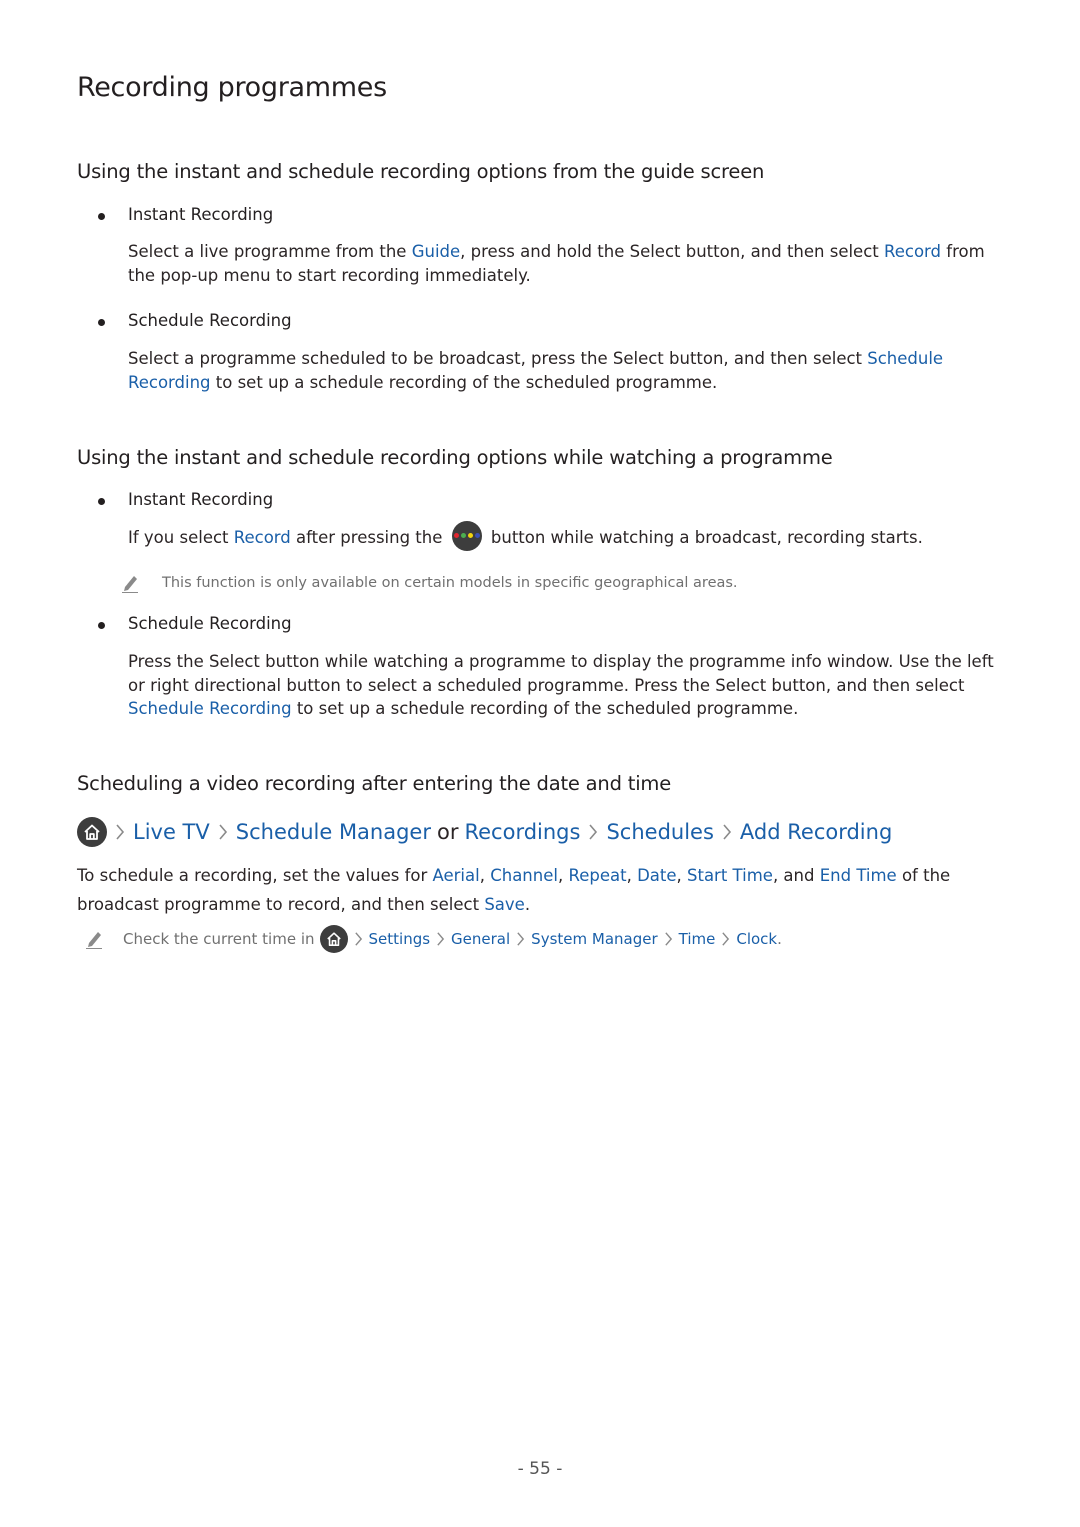 The height and width of the screenshot is (1527, 1080). I want to click on bullet-instant-recording-2: Instant Recording, so click(186, 499).